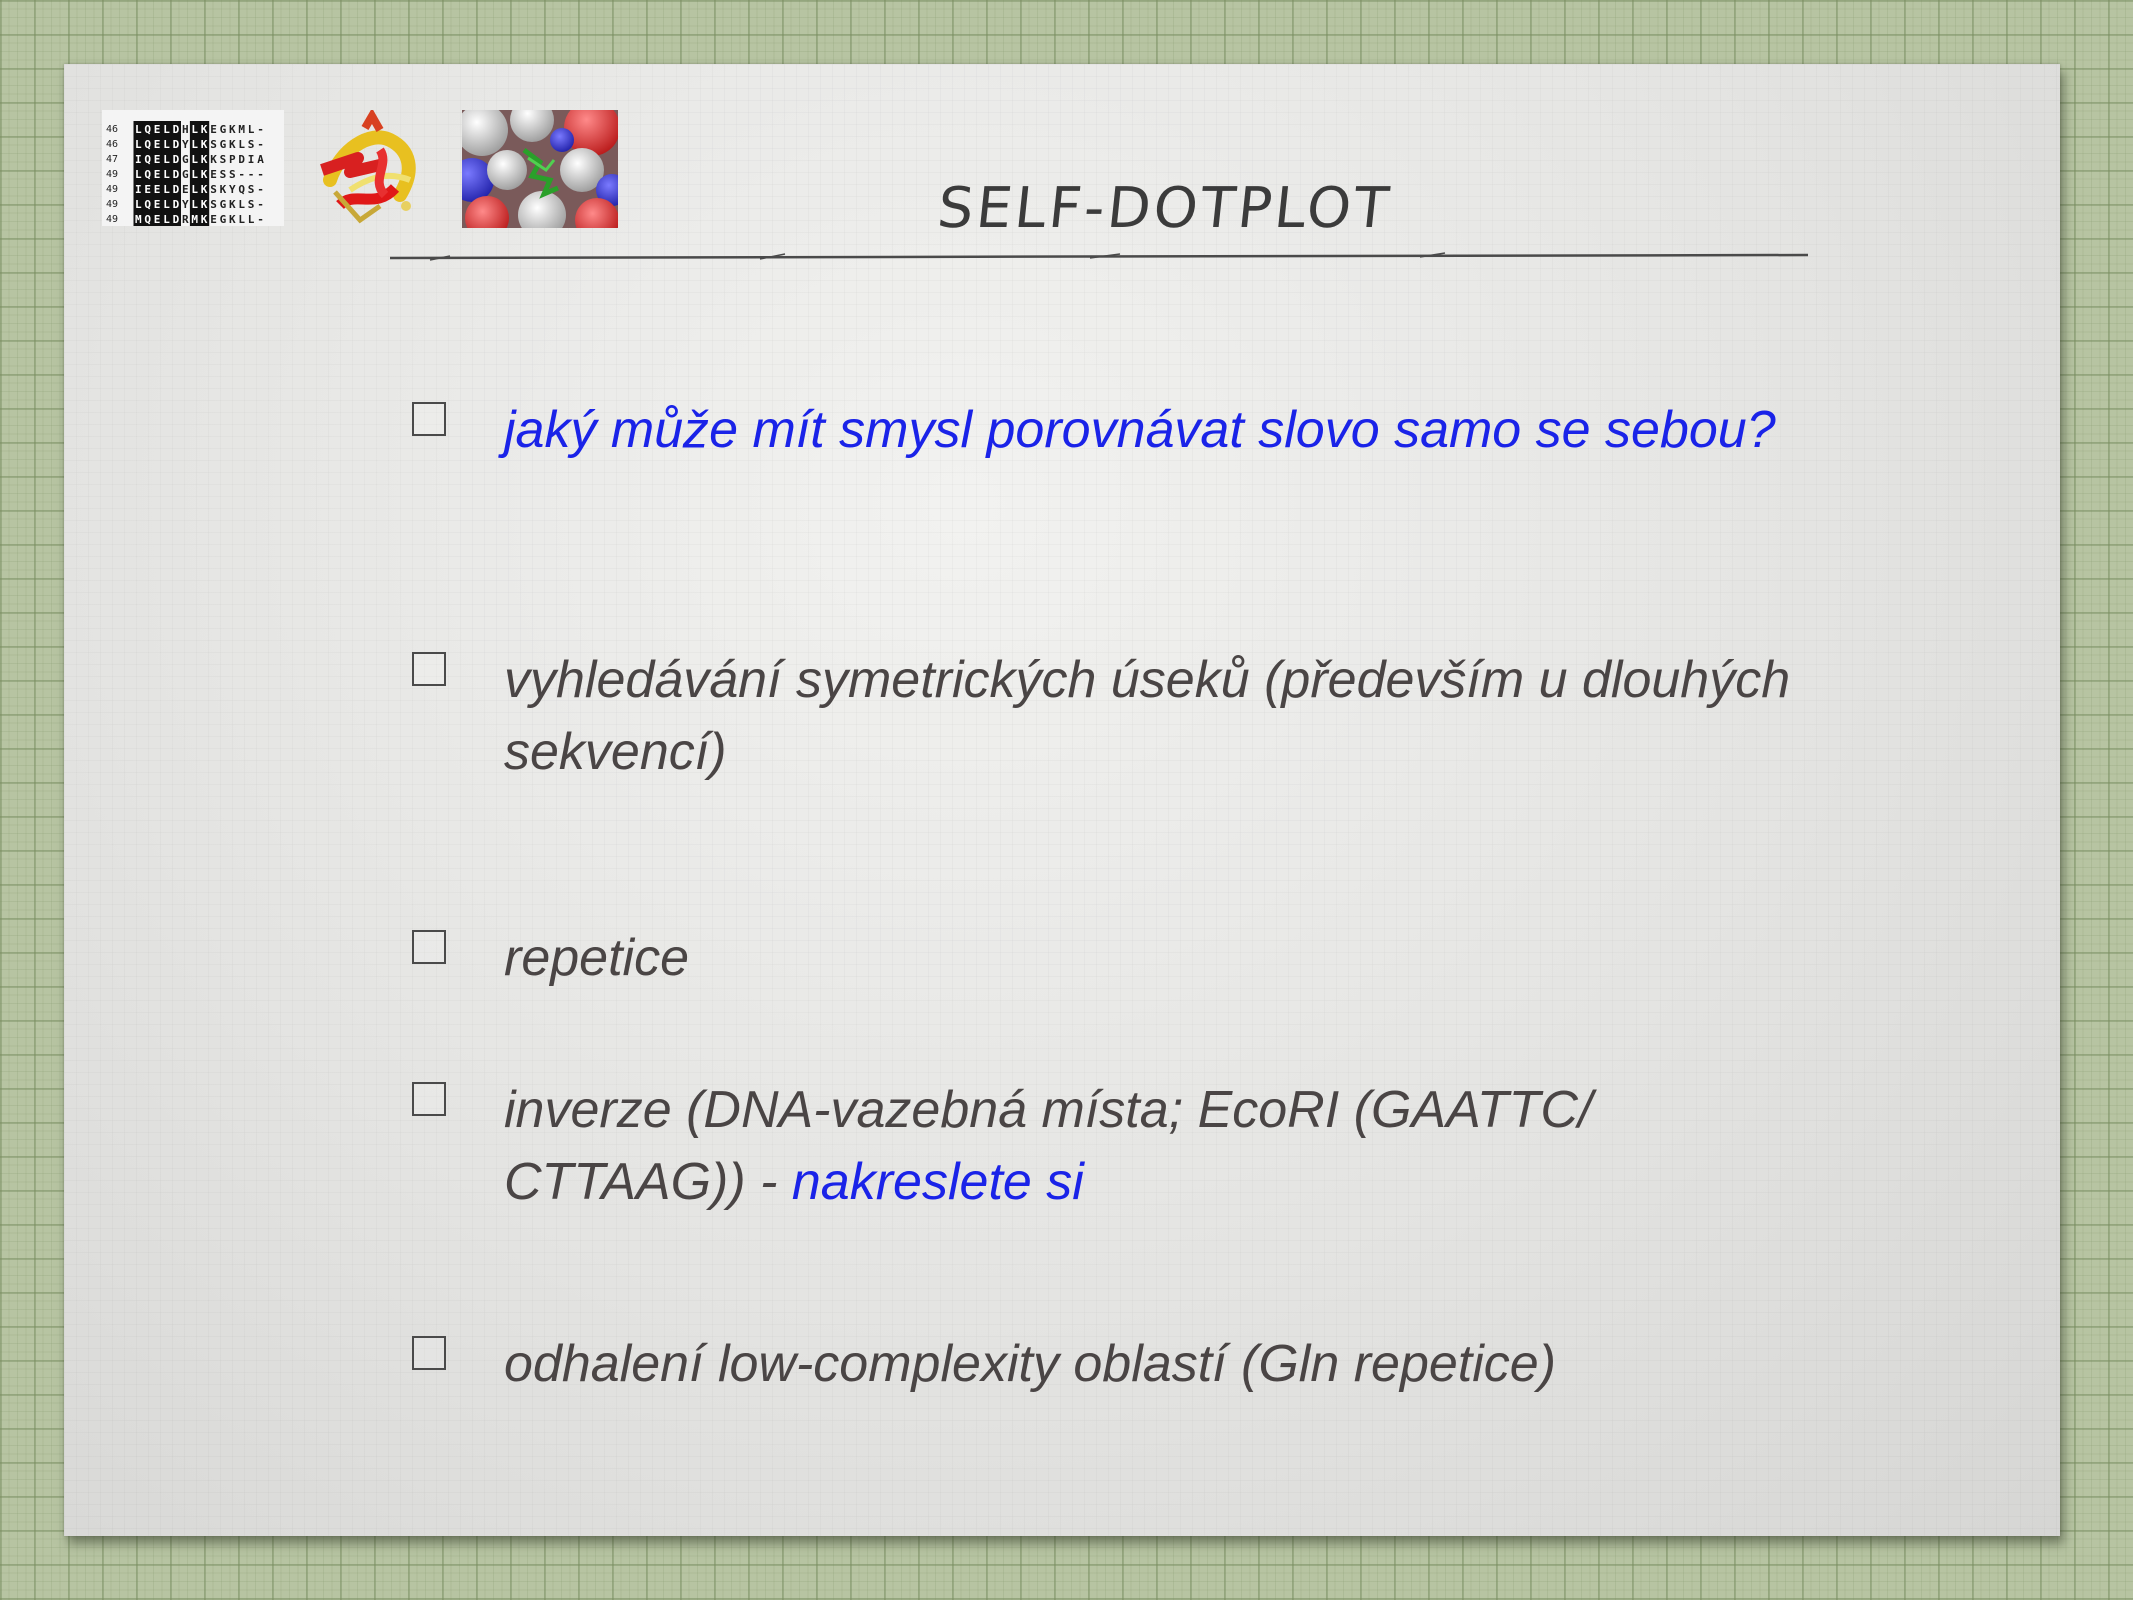 Image resolution: width=2133 pixels, height=1600 pixels. What do you see at coordinates (937, 1182) in the screenshot?
I see `item-text-highlight: nakreslete si` at bounding box center [937, 1182].